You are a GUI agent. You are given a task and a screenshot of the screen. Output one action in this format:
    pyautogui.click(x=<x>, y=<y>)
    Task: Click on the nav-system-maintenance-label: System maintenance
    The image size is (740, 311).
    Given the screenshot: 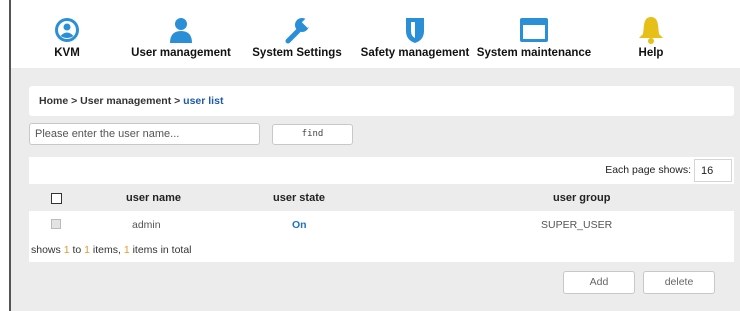 What is the action you would take?
    pyautogui.click(x=534, y=53)
    